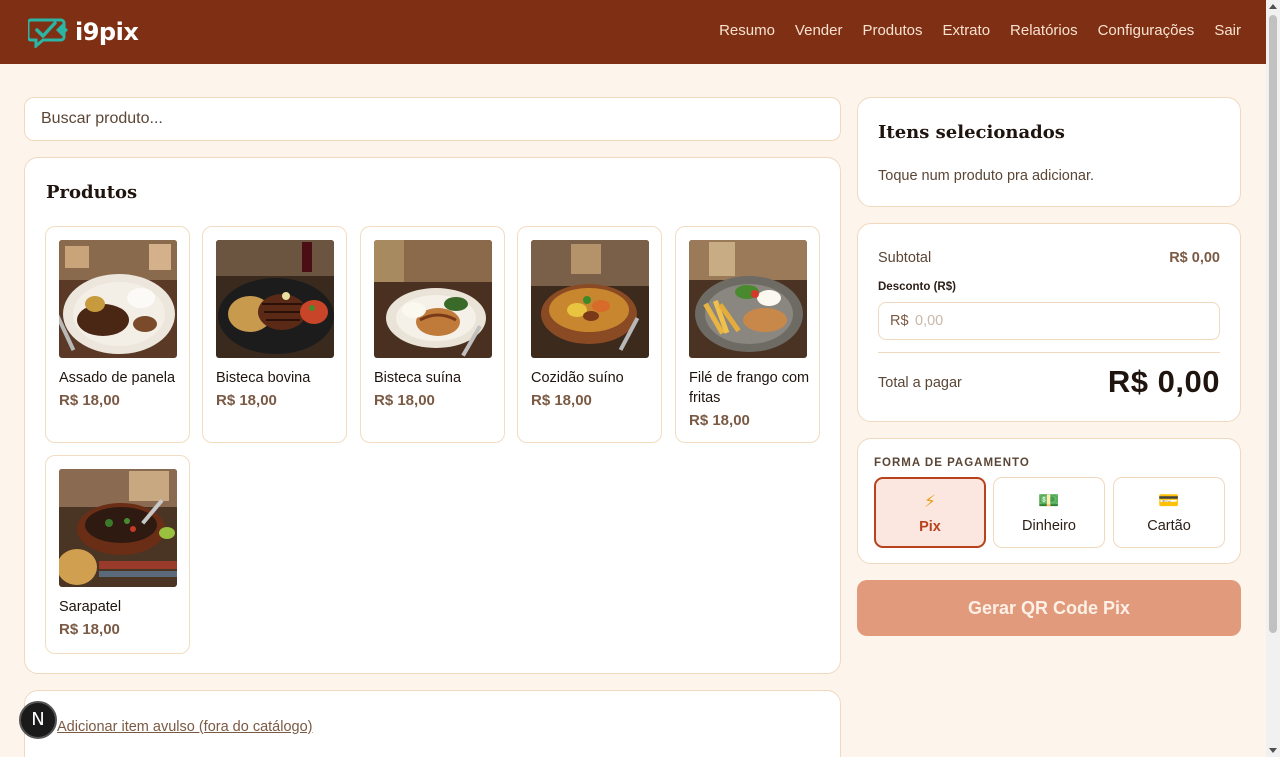 The image size is (1280, 757). What do you see at coordinates (747, 30) in the screenshot?
I see `nav-resumo: Resumo` at bounding box center [747, 30].